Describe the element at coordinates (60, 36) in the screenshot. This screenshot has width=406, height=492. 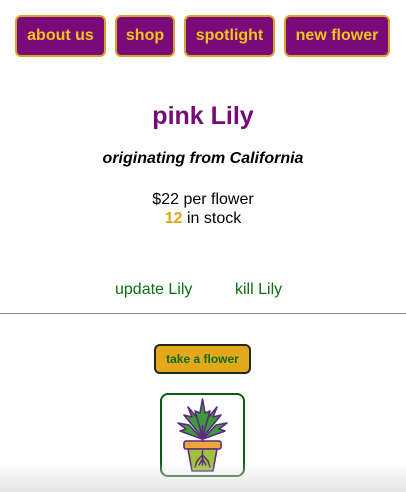
I see `about-us-button: about us` at that location.